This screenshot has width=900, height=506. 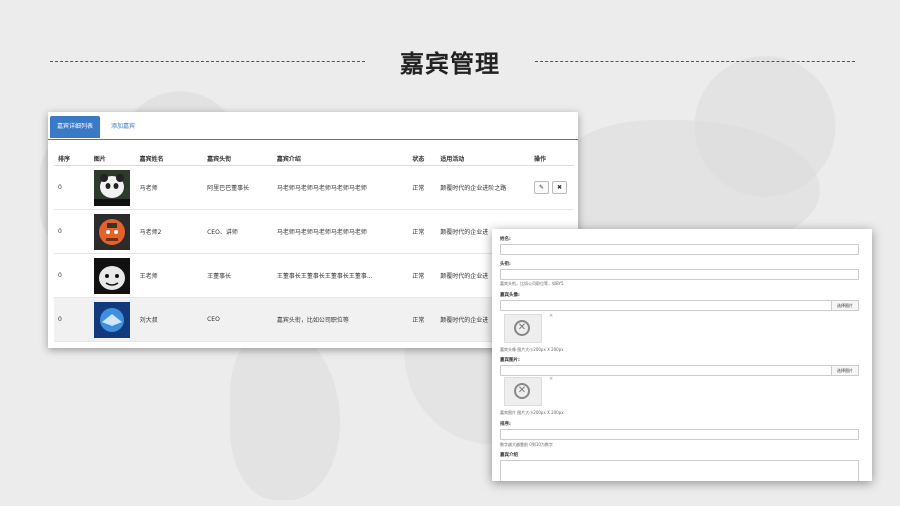 What do you see at coordinates (169, 158) in the screenshot?
I see `col-name: 嘉宾姓名` at bounding box center [169, 158].